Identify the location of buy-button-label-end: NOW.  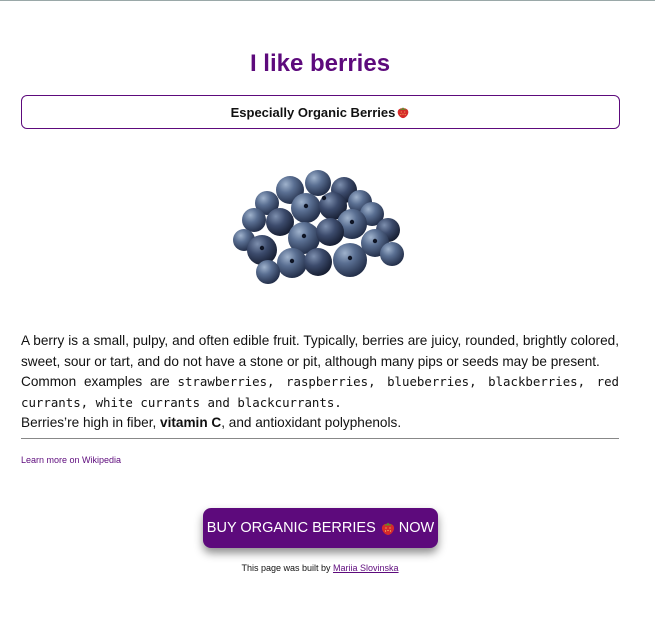
(416, 528).